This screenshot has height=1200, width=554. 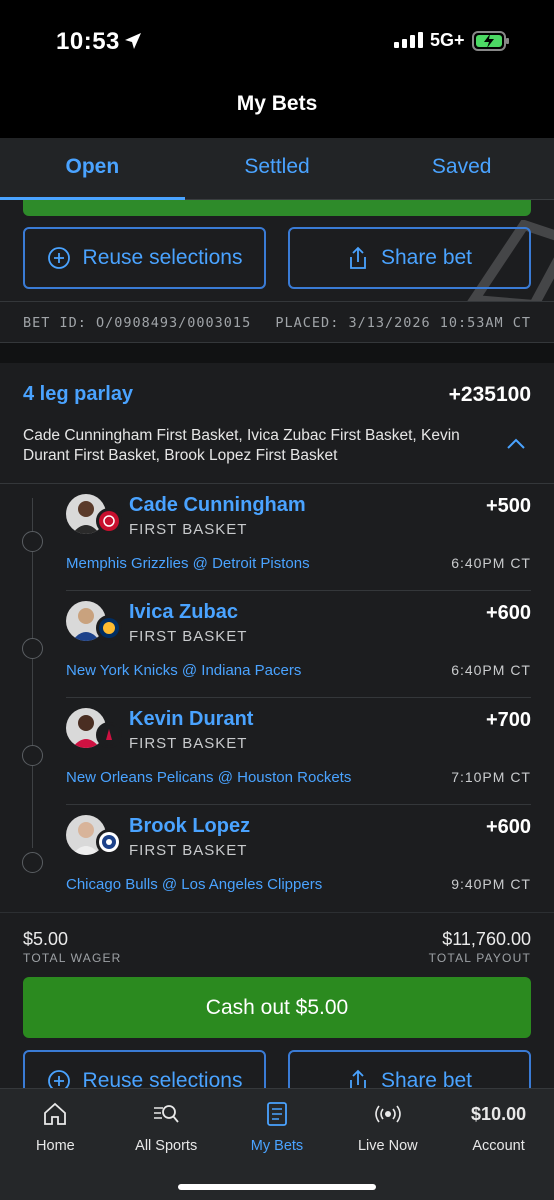 What do you see at coordinates (461, 168) in the screenshot?
I see `tab-saved: Saved` at bounding box center [461, 168].